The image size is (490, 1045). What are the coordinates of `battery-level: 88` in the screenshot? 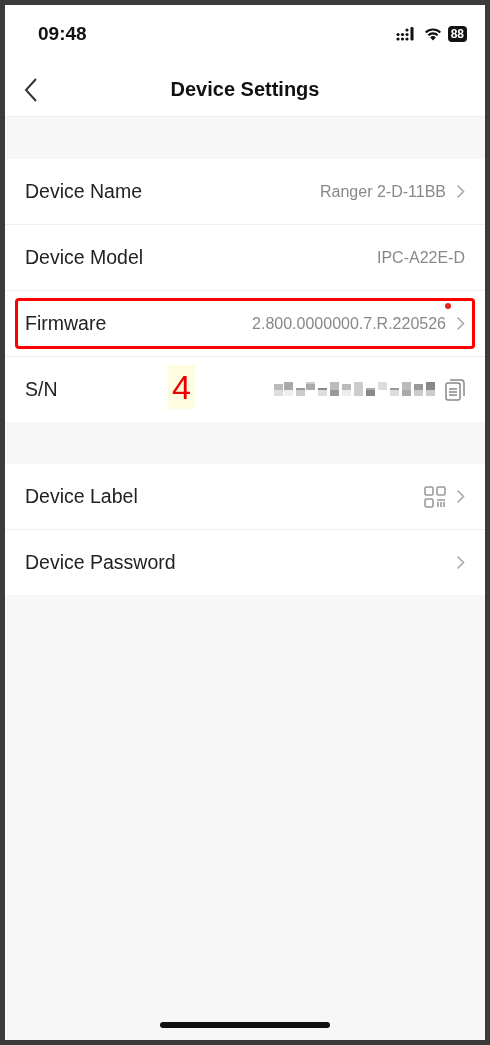 It's located at (457, 34).